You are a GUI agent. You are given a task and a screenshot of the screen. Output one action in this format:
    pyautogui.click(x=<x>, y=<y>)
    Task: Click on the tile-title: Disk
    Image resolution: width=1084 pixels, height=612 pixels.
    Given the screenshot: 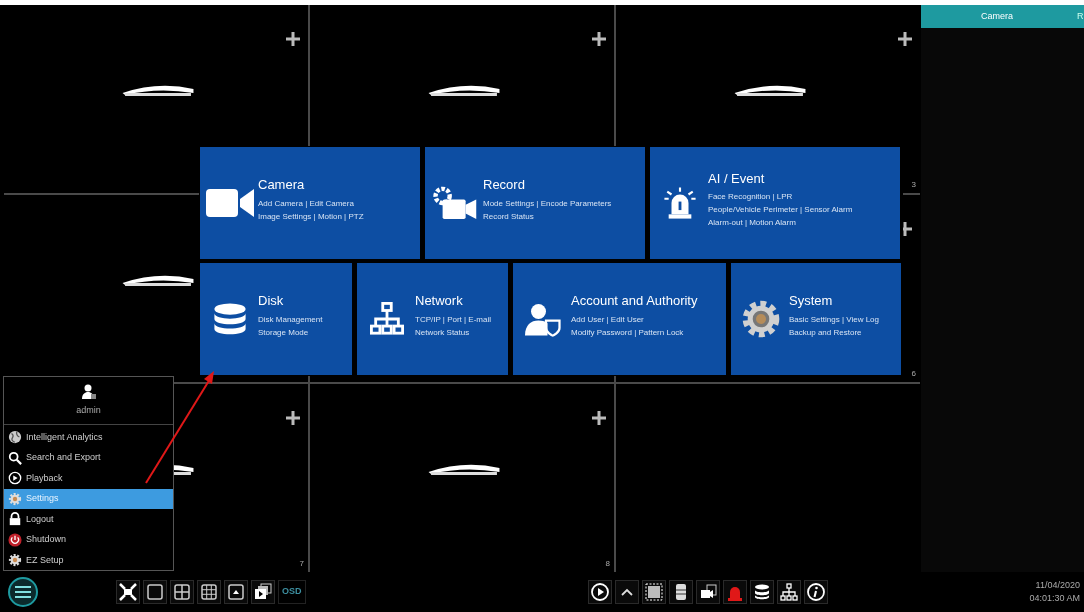 What is the action you would take?
    pyautogui.click(x=271, y=301)
    